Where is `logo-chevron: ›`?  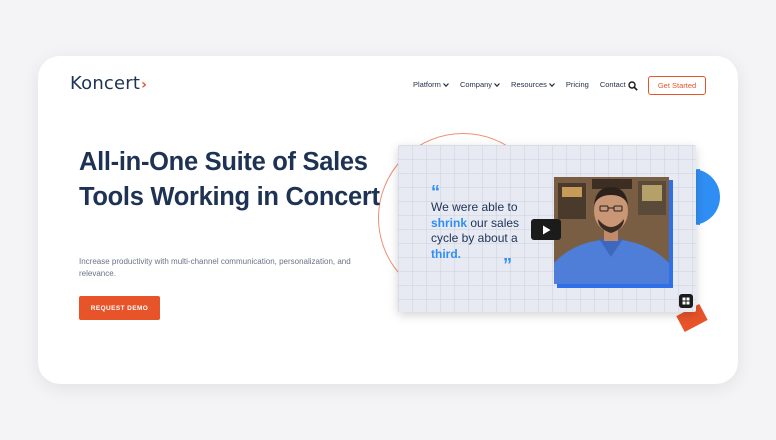 logo-chevron: › is located at coordinates (144, 85).